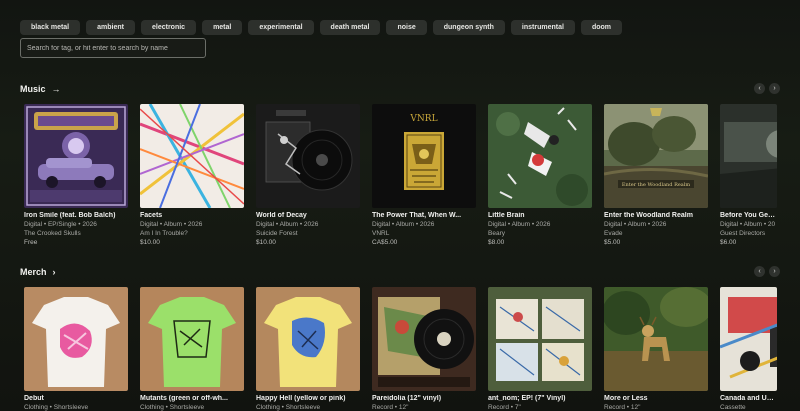 The height and width of the screenshot is (411, 800). I want to click on item-price: CA$5.00, so click(385, 242).